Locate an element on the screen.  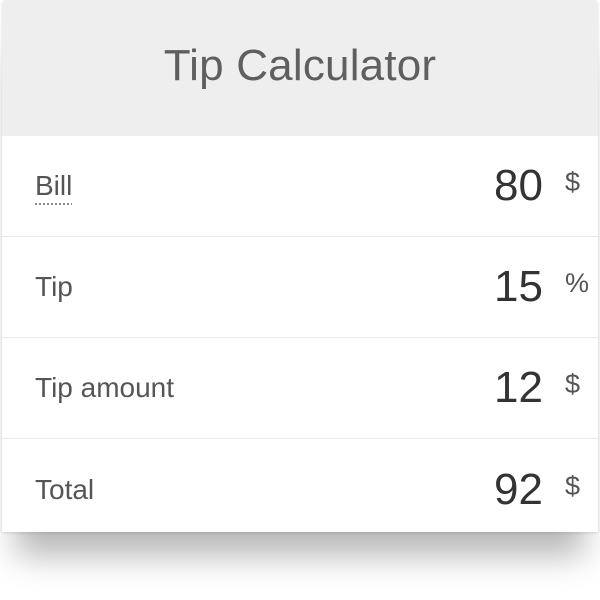
bill-unit: $ is located at coordinates (572, 182).